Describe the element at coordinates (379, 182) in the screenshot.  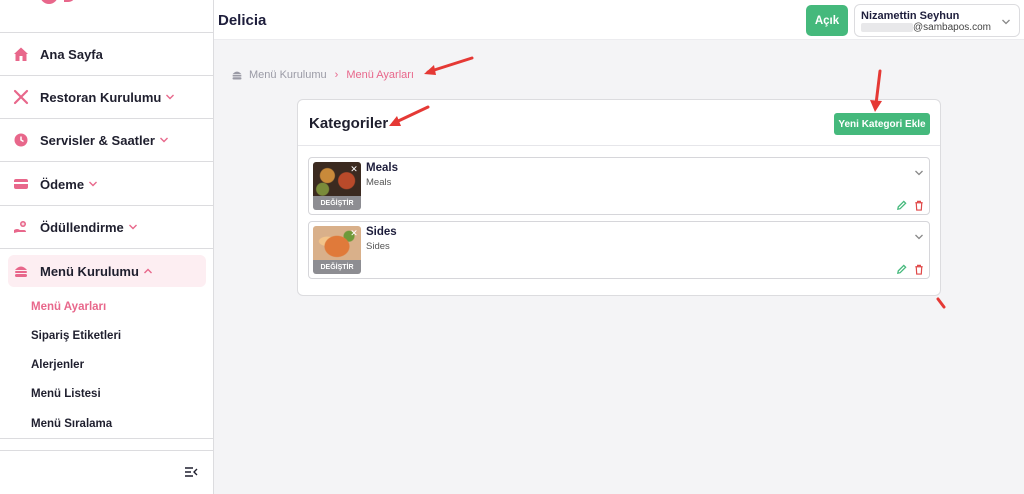
I see `category-description: Meals` at that location.